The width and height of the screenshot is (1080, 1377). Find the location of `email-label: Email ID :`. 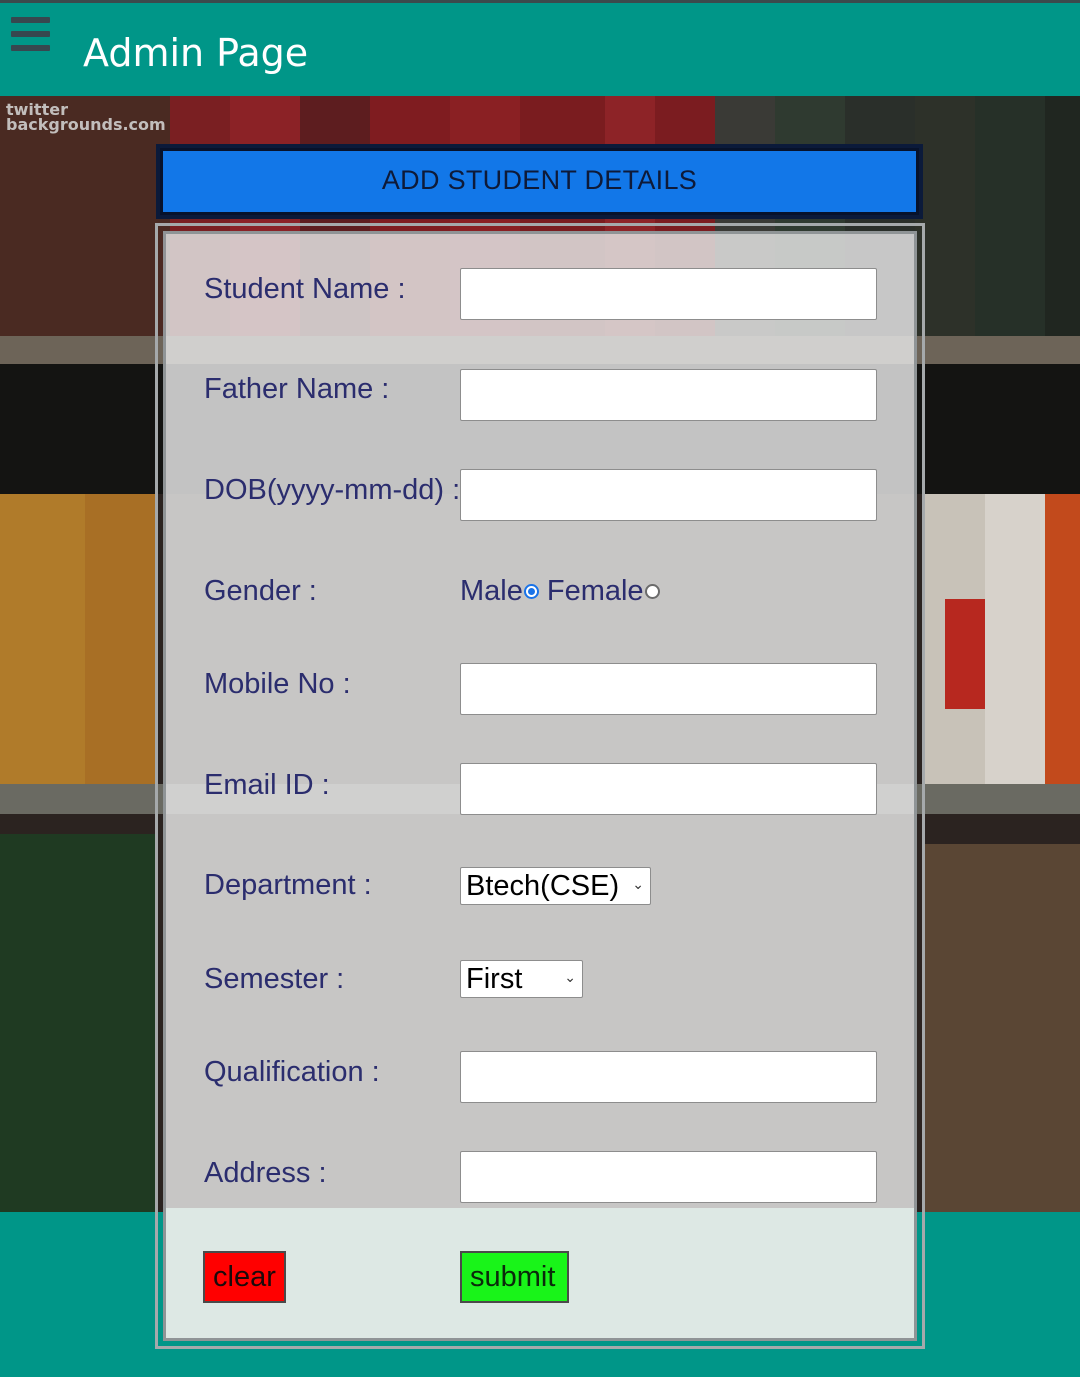

email-label: Email ID : is located at coordinates (267, 785).